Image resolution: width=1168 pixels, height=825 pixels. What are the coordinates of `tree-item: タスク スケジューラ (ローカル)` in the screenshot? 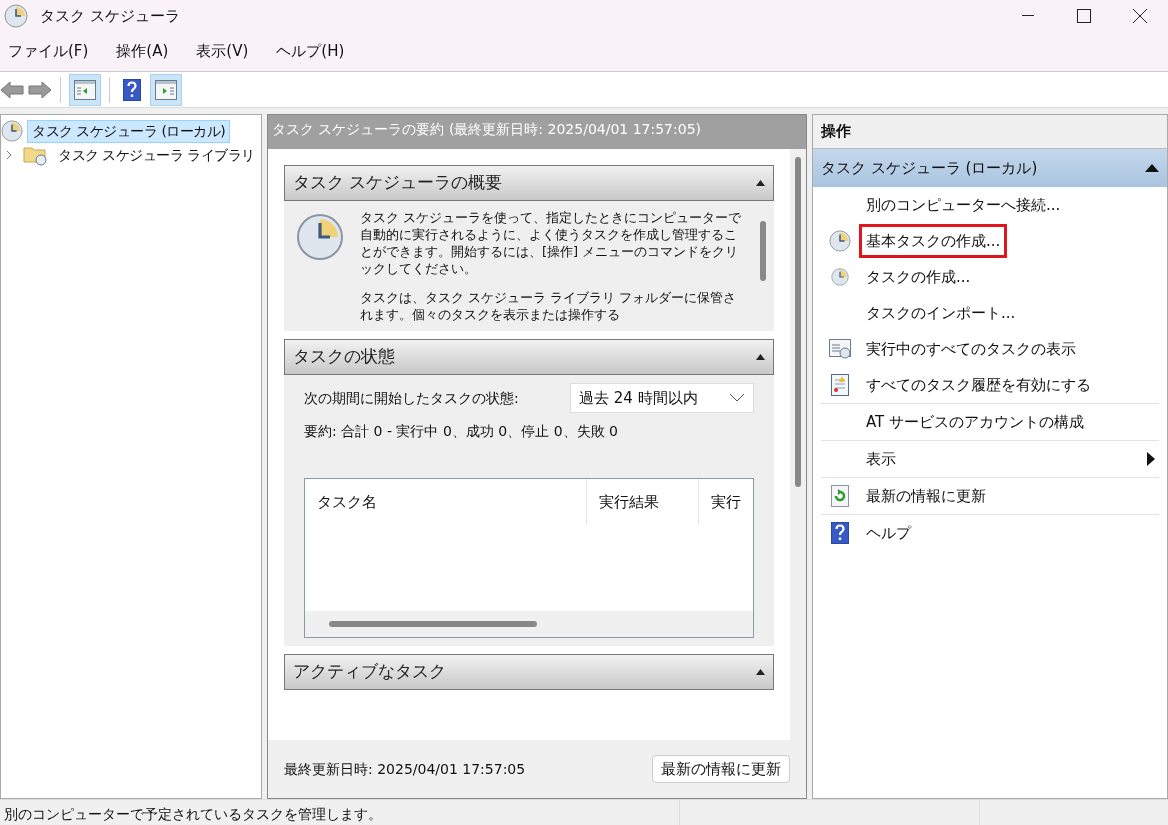 It's located at (129, 131).